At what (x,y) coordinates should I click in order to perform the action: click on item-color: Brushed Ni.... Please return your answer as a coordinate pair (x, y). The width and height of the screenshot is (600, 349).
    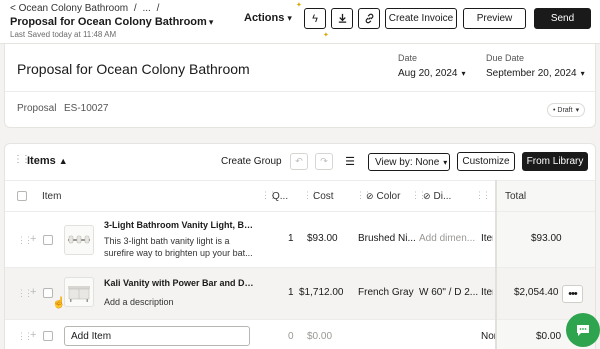
    Looking at the image, I should click on (387, 238).